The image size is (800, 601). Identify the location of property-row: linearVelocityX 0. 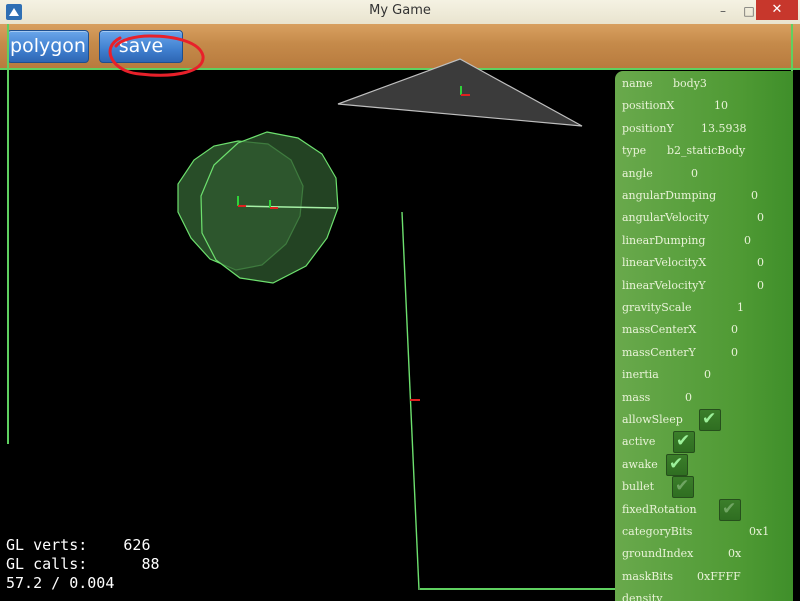
(704, 263).